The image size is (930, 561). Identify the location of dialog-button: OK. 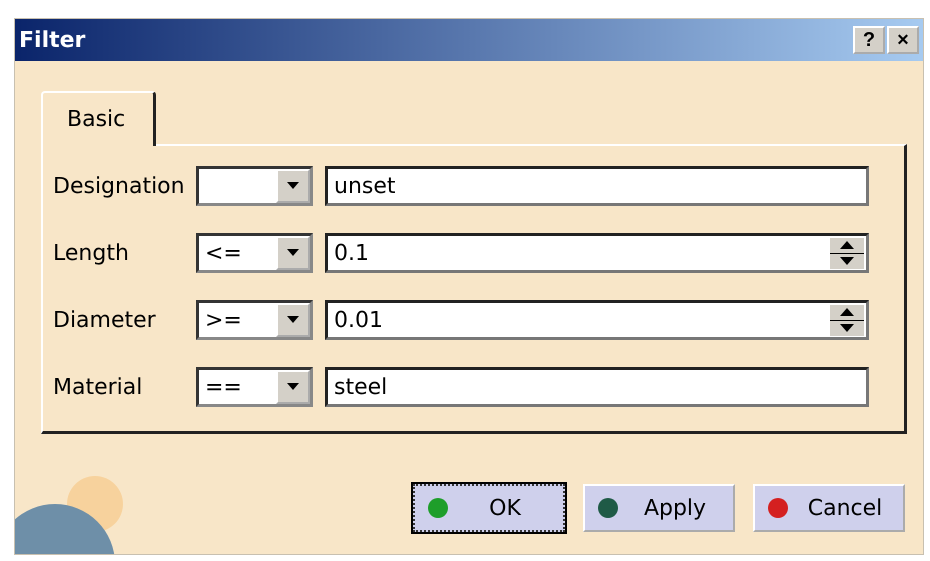
(489, 508).